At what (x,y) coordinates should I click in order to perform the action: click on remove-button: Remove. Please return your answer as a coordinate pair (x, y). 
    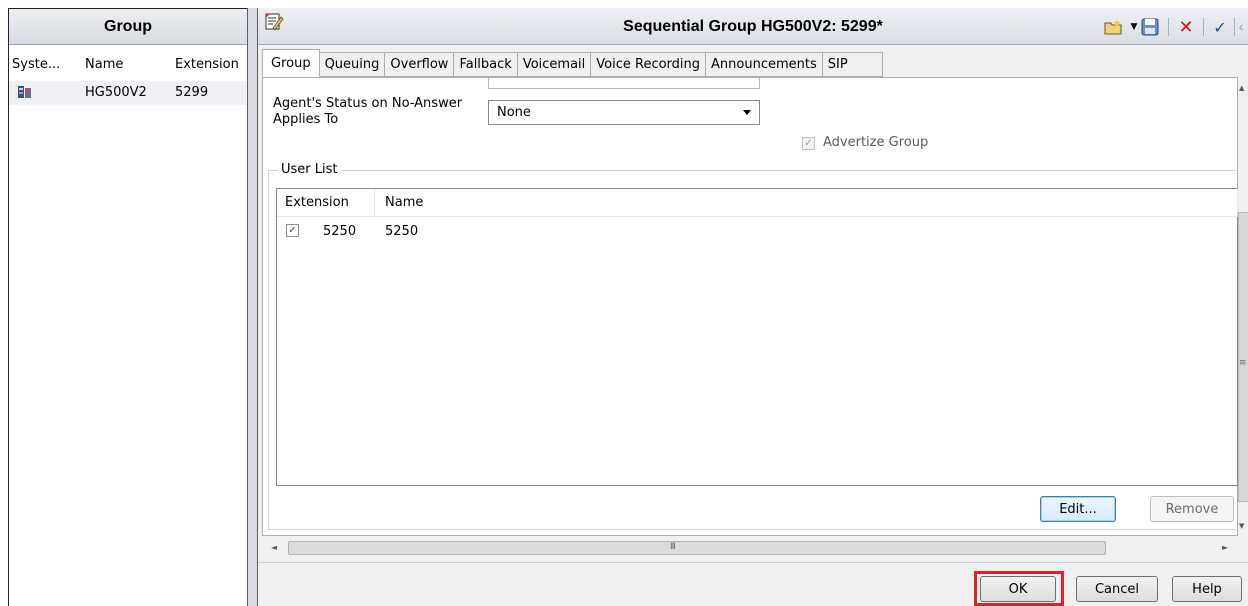
    Looking at the image, I should click on (1192, 509).